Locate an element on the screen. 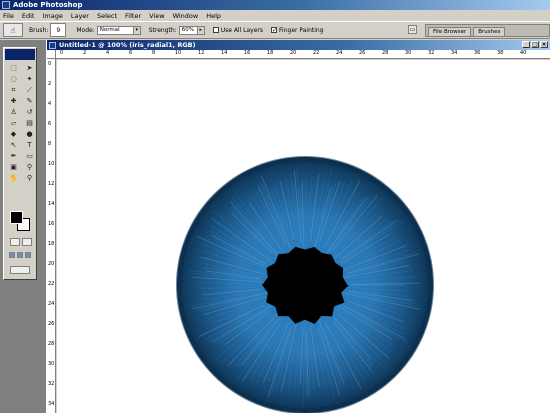  document-title: Untitled-1 @ 100% (iris_radial1, RGB) is located at coordinates (127, 45).